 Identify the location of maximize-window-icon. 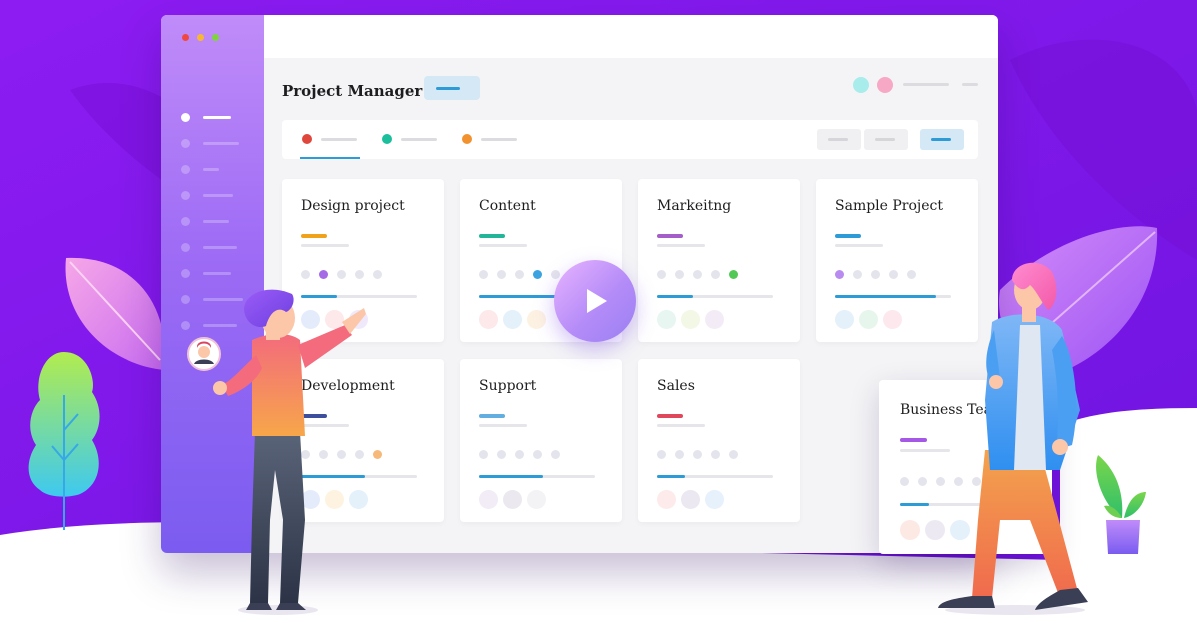
(215, 37).